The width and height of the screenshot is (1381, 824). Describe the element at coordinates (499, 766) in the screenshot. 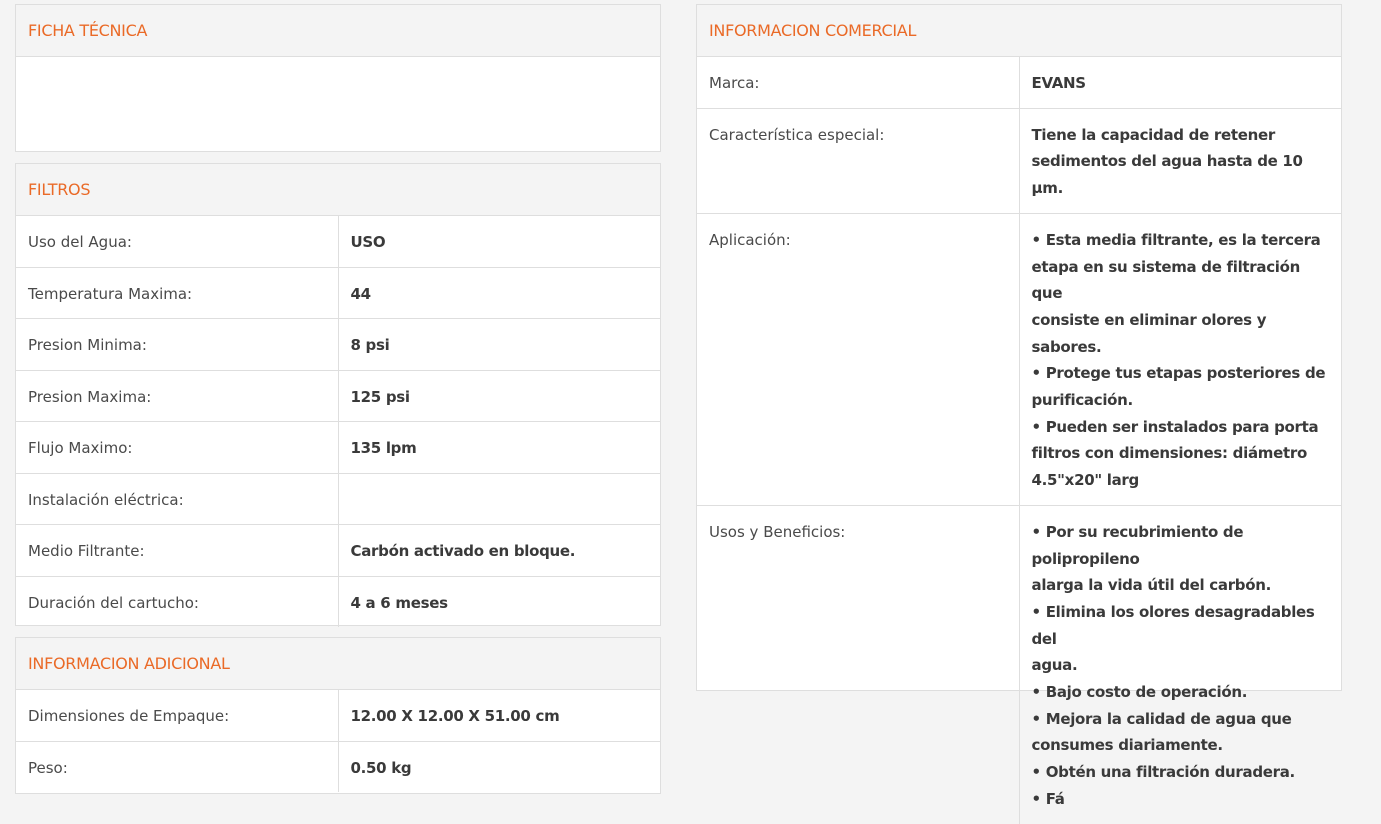

I see `spec-value: 0.50 kg` at that location.